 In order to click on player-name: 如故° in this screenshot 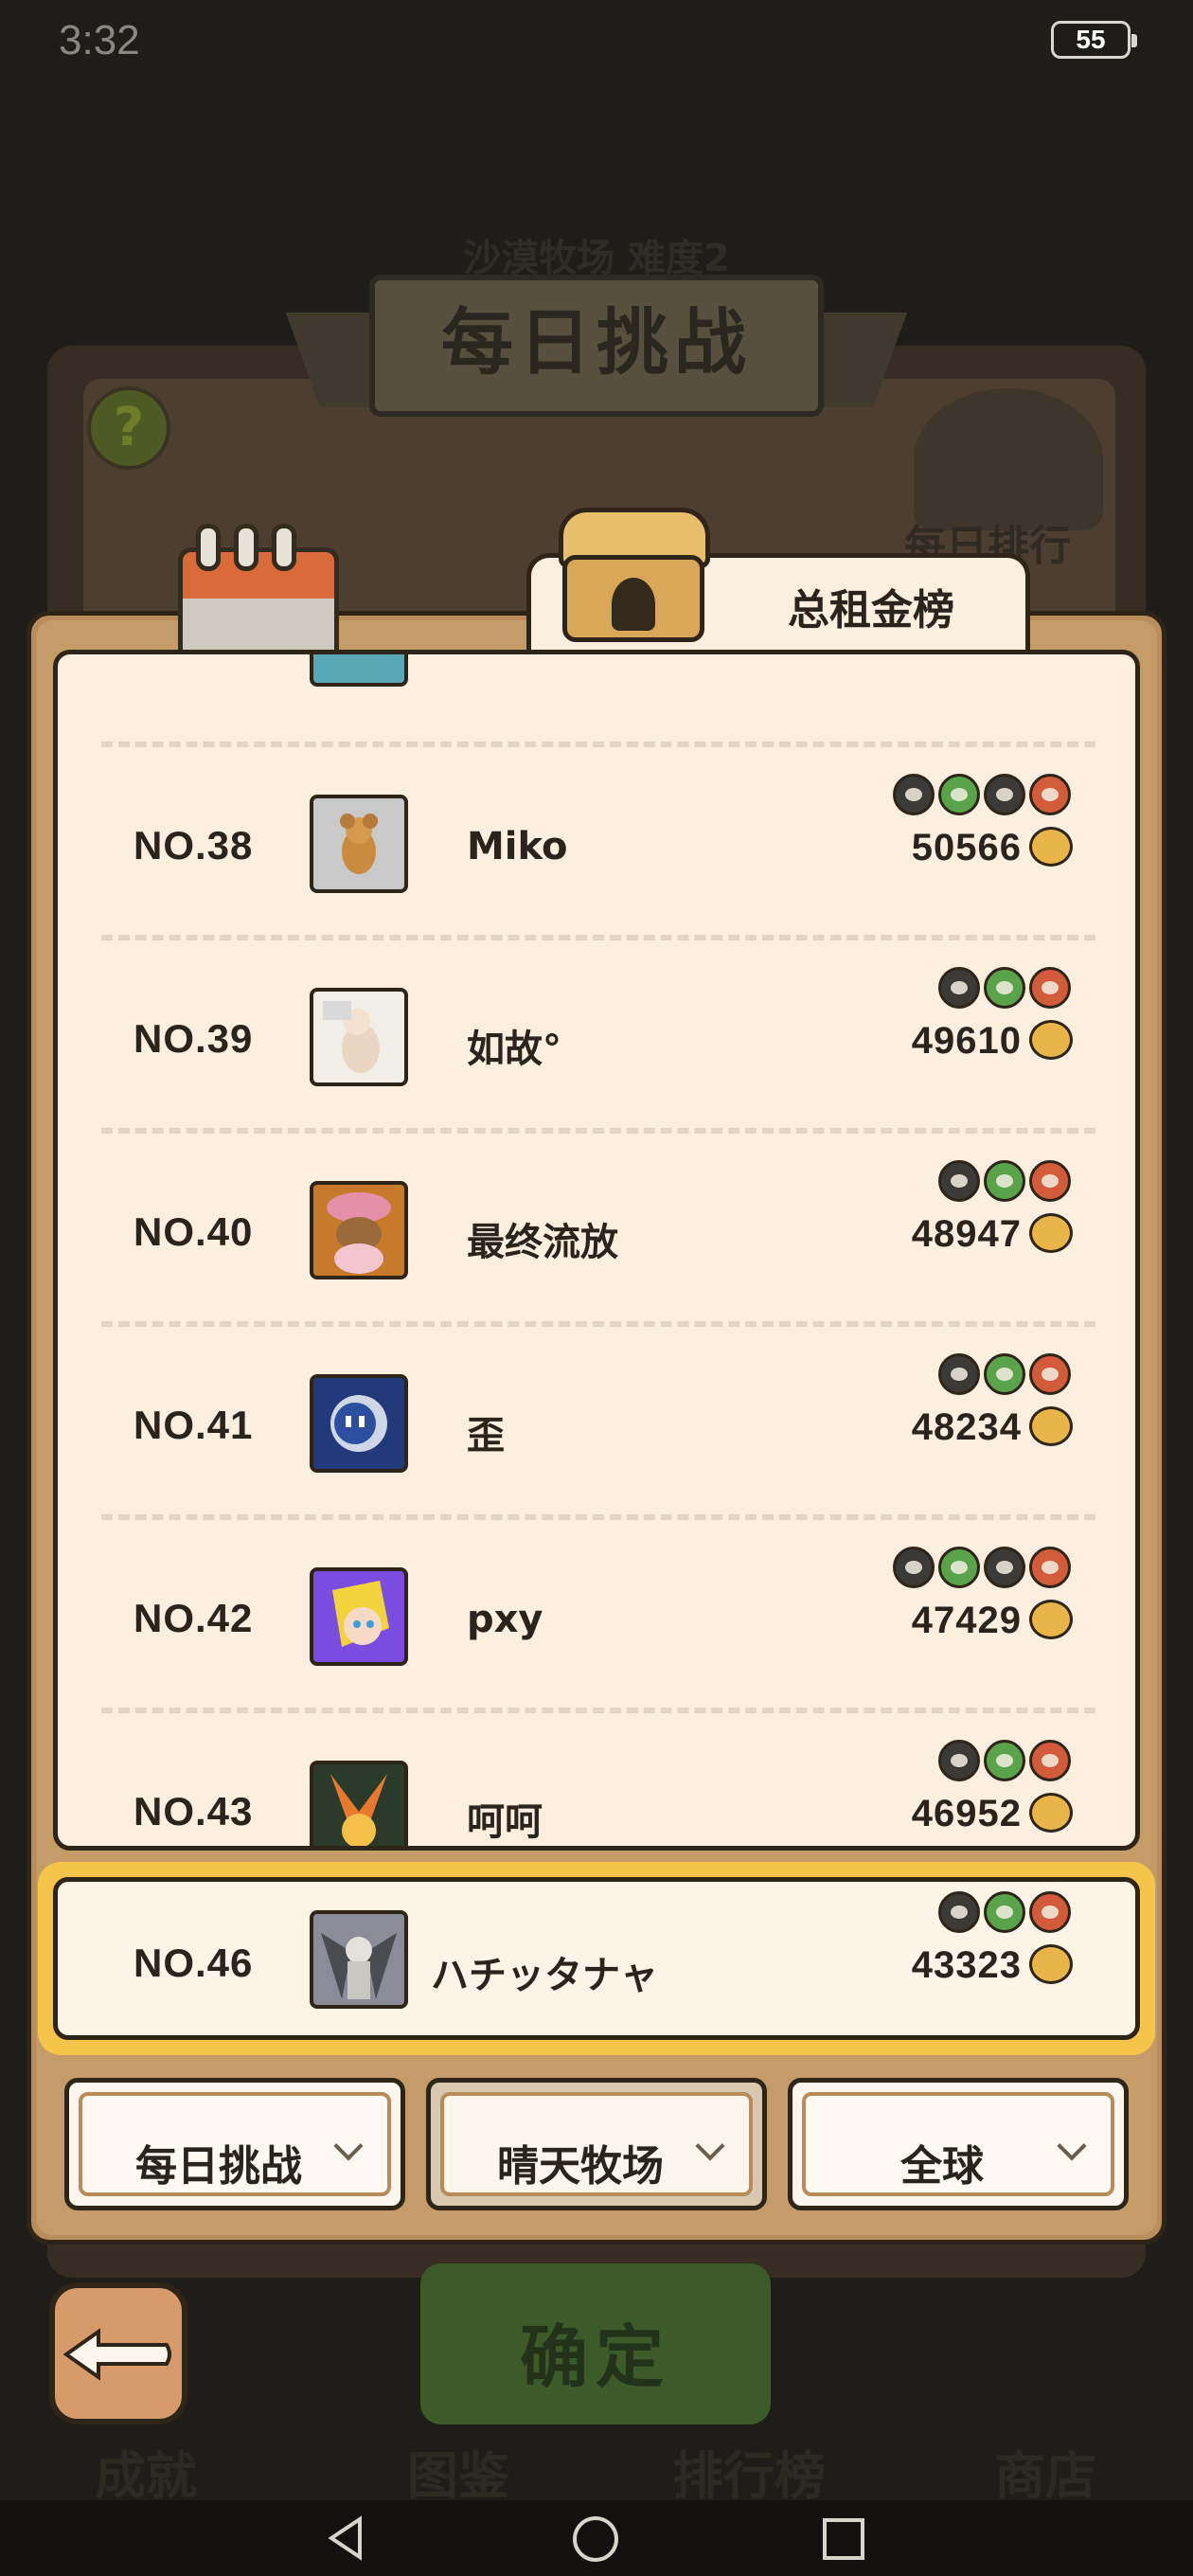, I will do `click(514, 1049)`.